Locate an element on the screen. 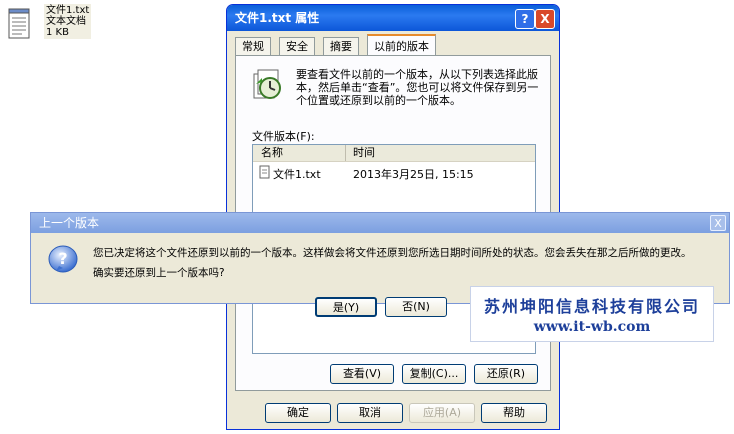 This screenshot has height=434, width=734. watermark-company: 苏州坤阳信息科技有限公司 is located at coordinates (591, 306).